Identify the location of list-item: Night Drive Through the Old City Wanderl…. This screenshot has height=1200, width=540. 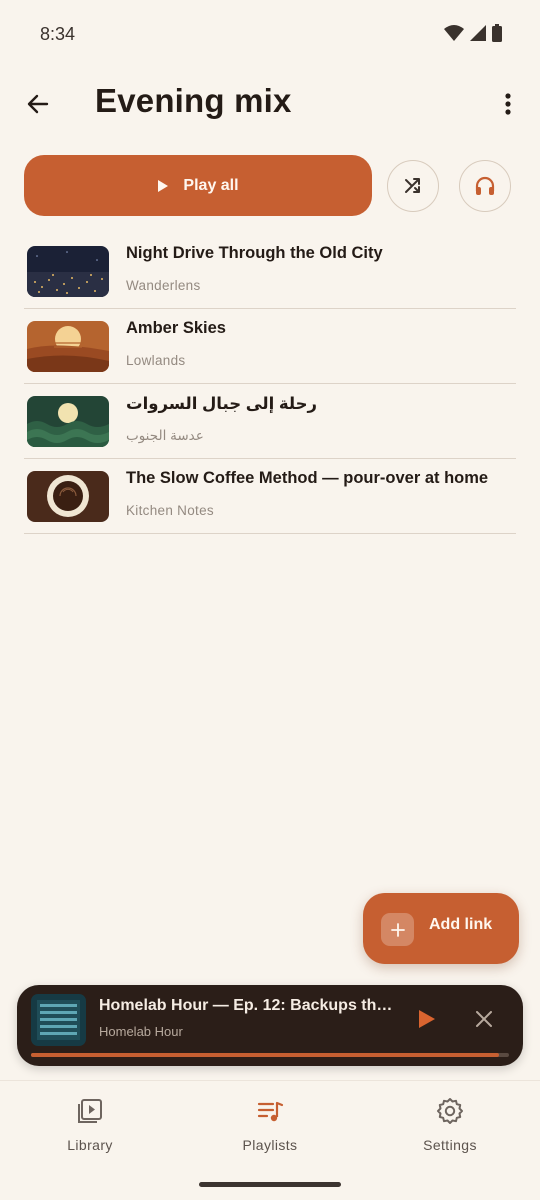
(270, 271).